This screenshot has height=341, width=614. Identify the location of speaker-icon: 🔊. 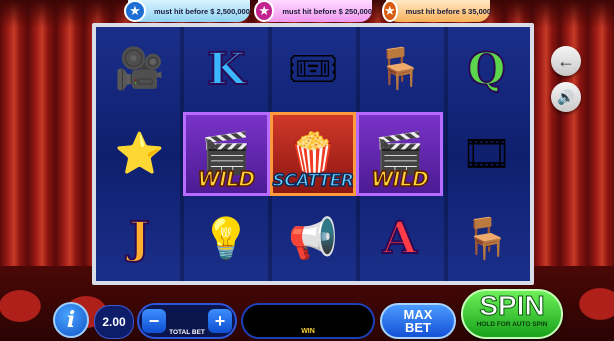
(566, 96).